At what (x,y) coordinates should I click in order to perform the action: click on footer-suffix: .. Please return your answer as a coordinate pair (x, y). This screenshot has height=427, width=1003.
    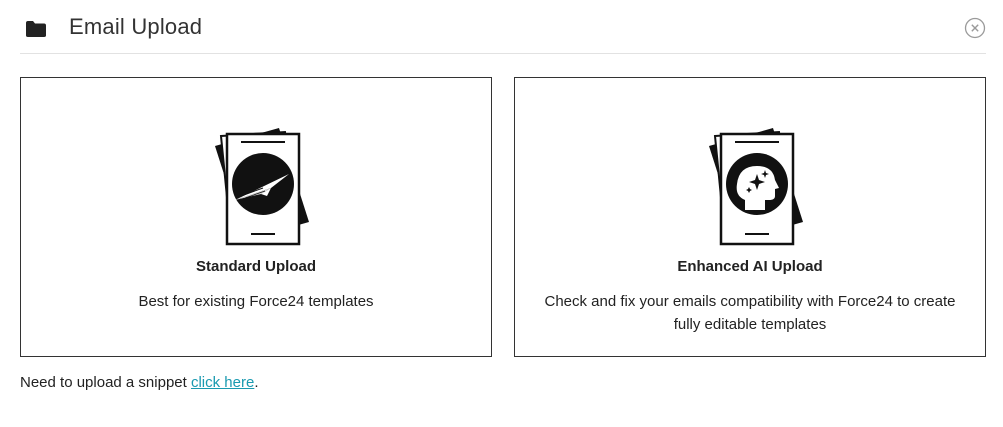
    Looking at the image, I should click on (256, 382).